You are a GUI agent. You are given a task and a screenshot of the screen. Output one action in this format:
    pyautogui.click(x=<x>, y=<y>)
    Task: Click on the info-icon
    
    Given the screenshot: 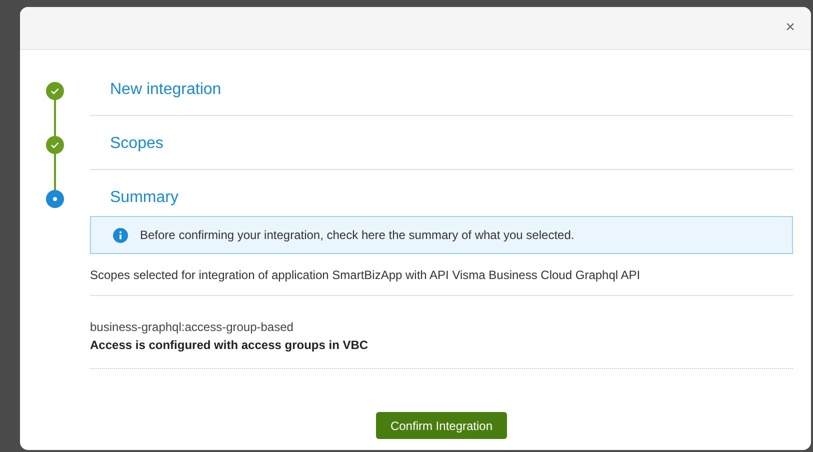 What is the action you would take?
    pyautogui.click(x=120, y=235)
    